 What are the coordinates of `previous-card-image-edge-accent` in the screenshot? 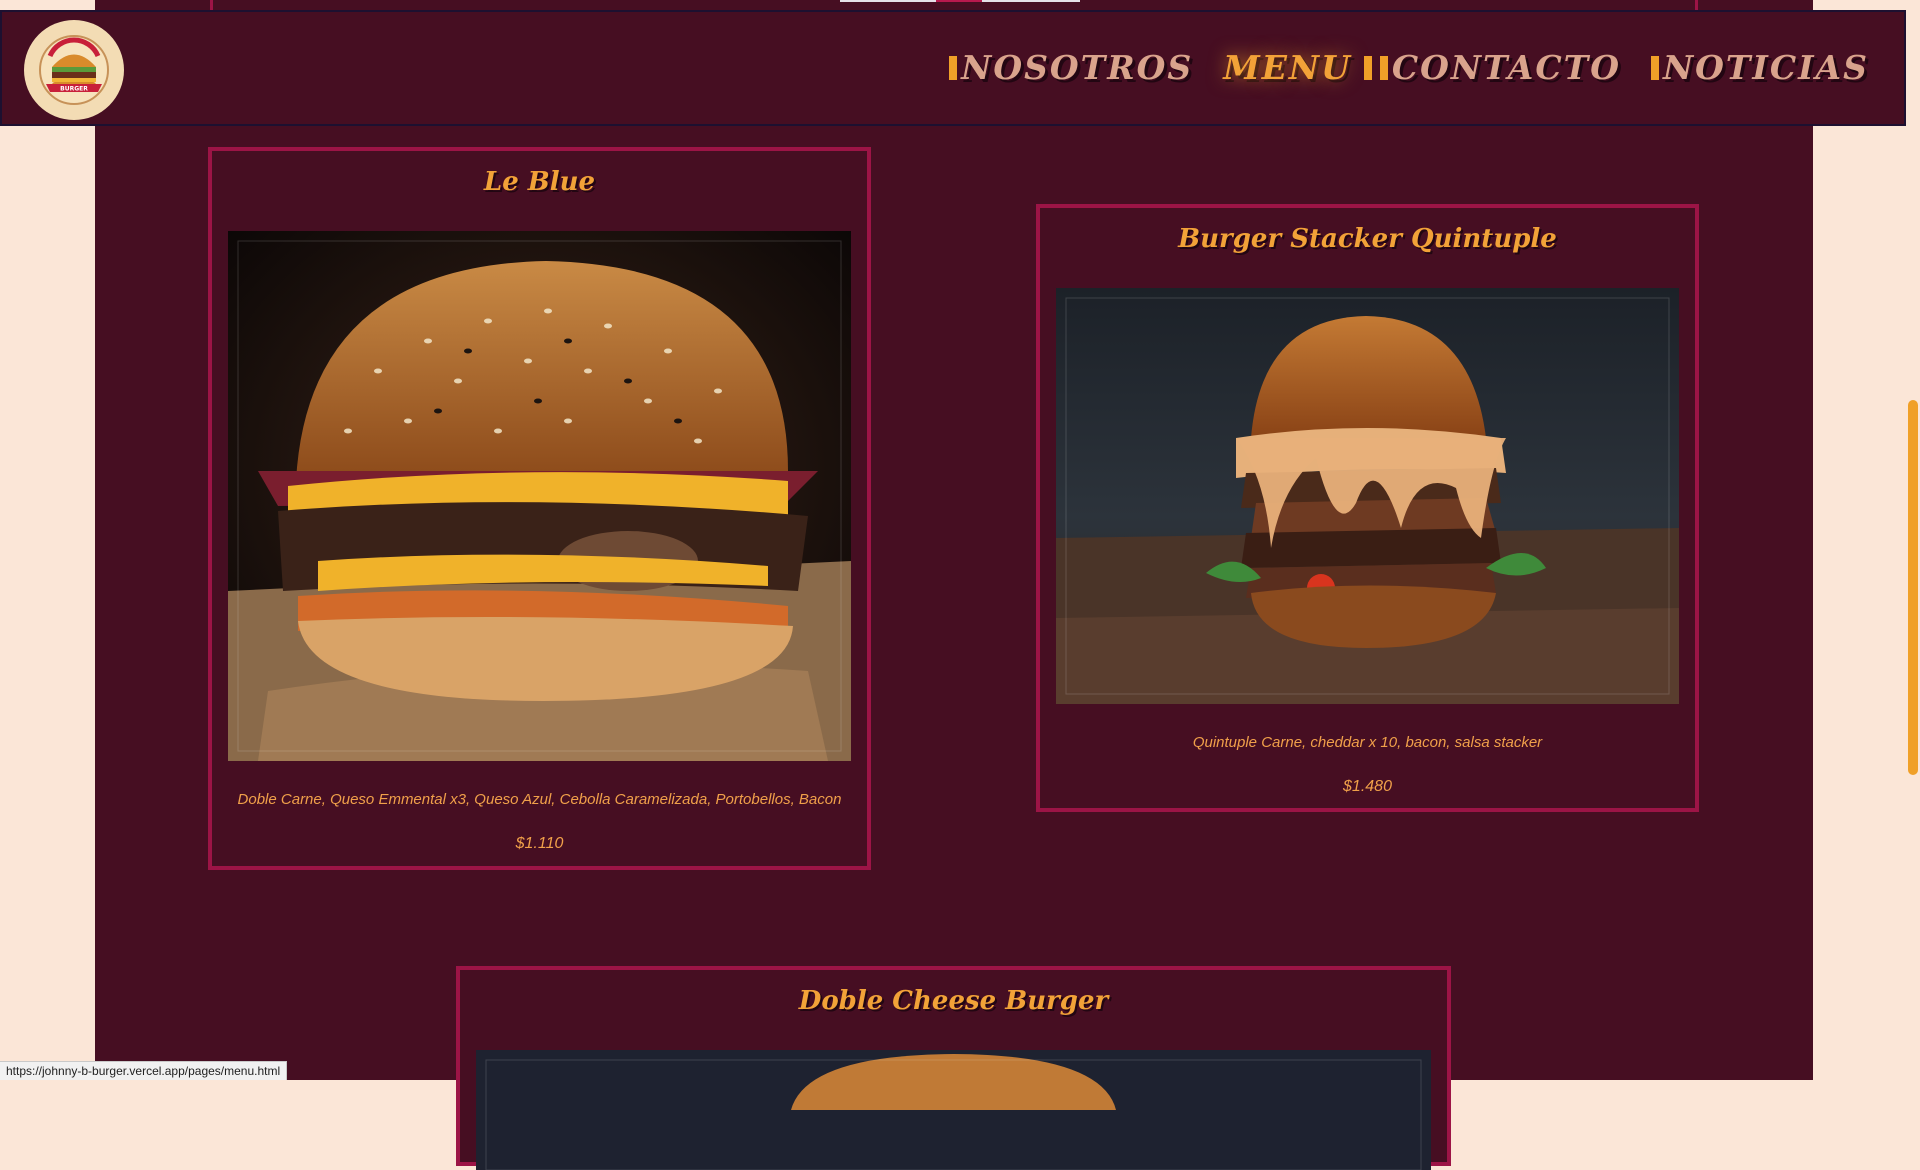 It's located at (959, 1).